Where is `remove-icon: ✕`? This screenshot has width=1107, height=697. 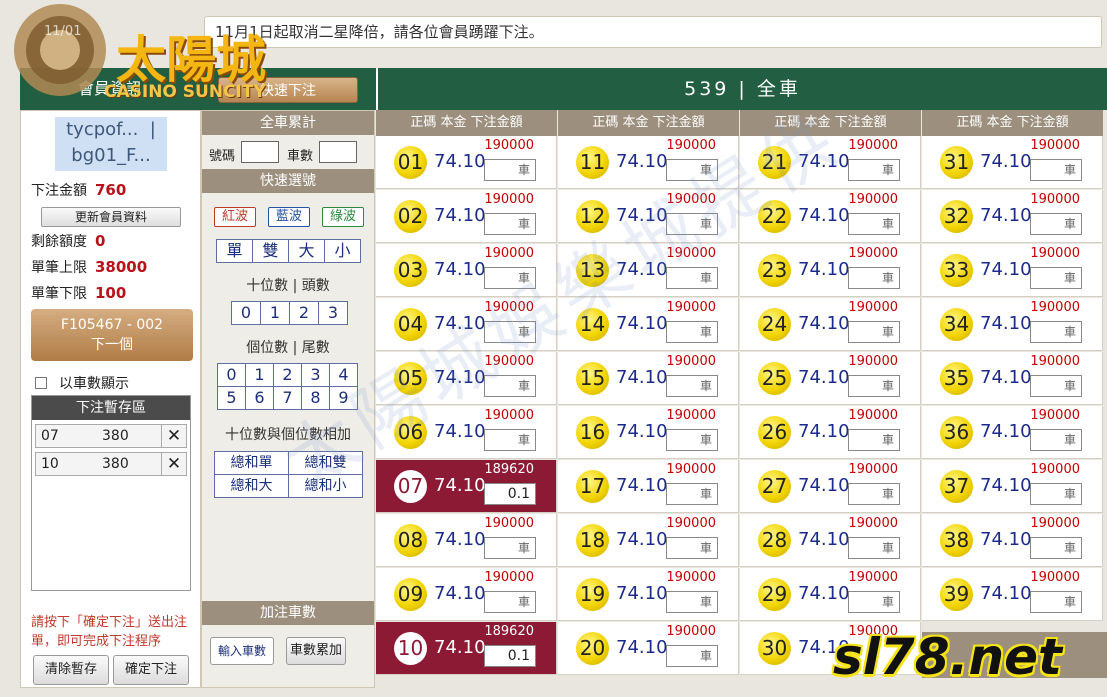
remove-icon: ✕ is located at coordinates (173, 464).